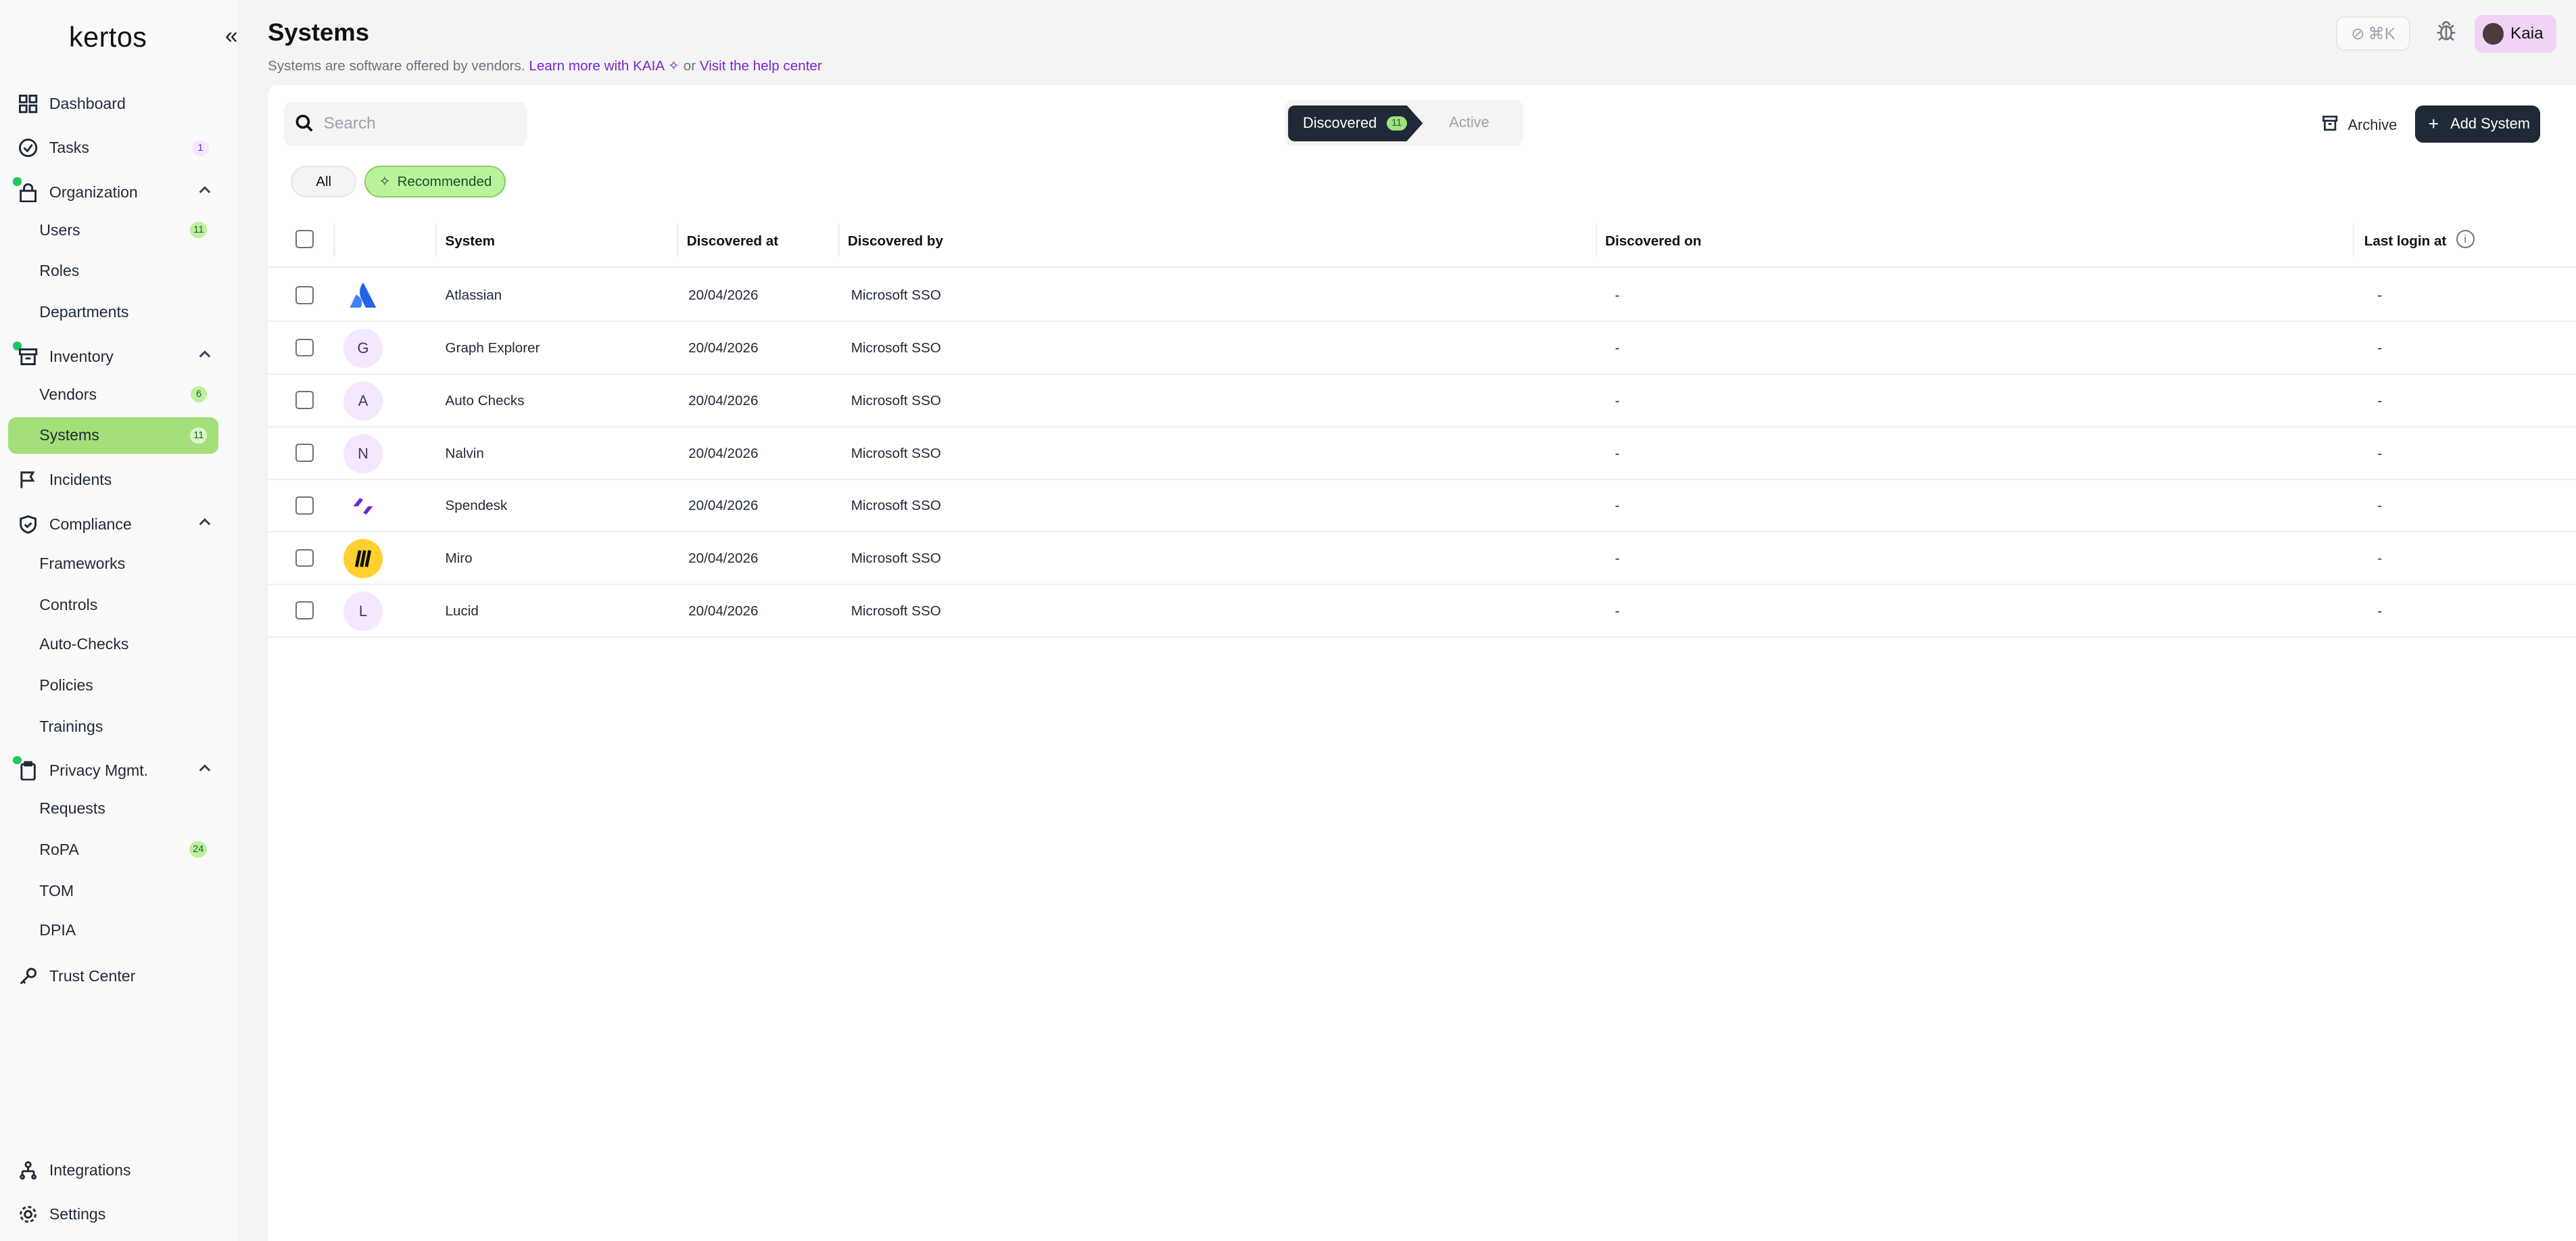  Describe the element at coordinates (1422, 559) in the screenshot. I see `table-row: Miro 20/04/2026 Microsoft SSO - -` at that location.